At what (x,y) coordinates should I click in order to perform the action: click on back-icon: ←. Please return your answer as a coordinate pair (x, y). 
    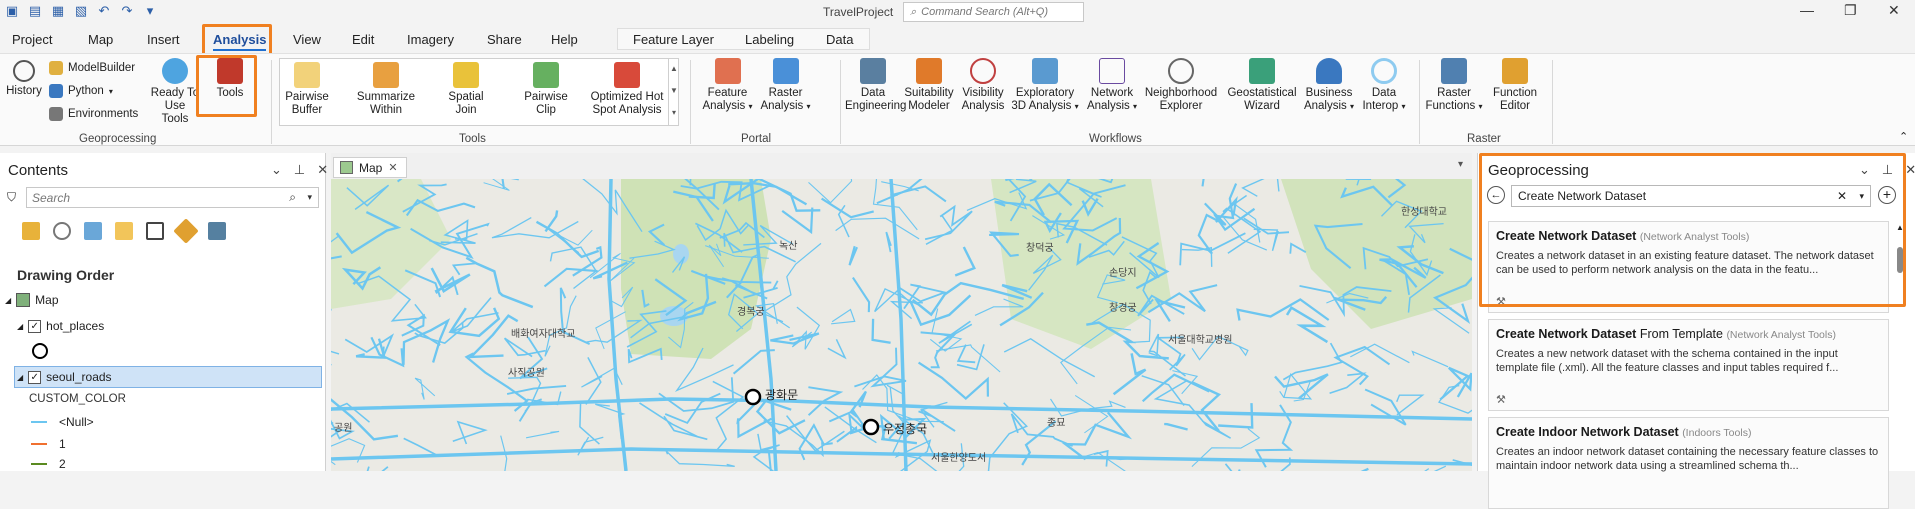
    Looking at the image, I should click on (1496, 195).